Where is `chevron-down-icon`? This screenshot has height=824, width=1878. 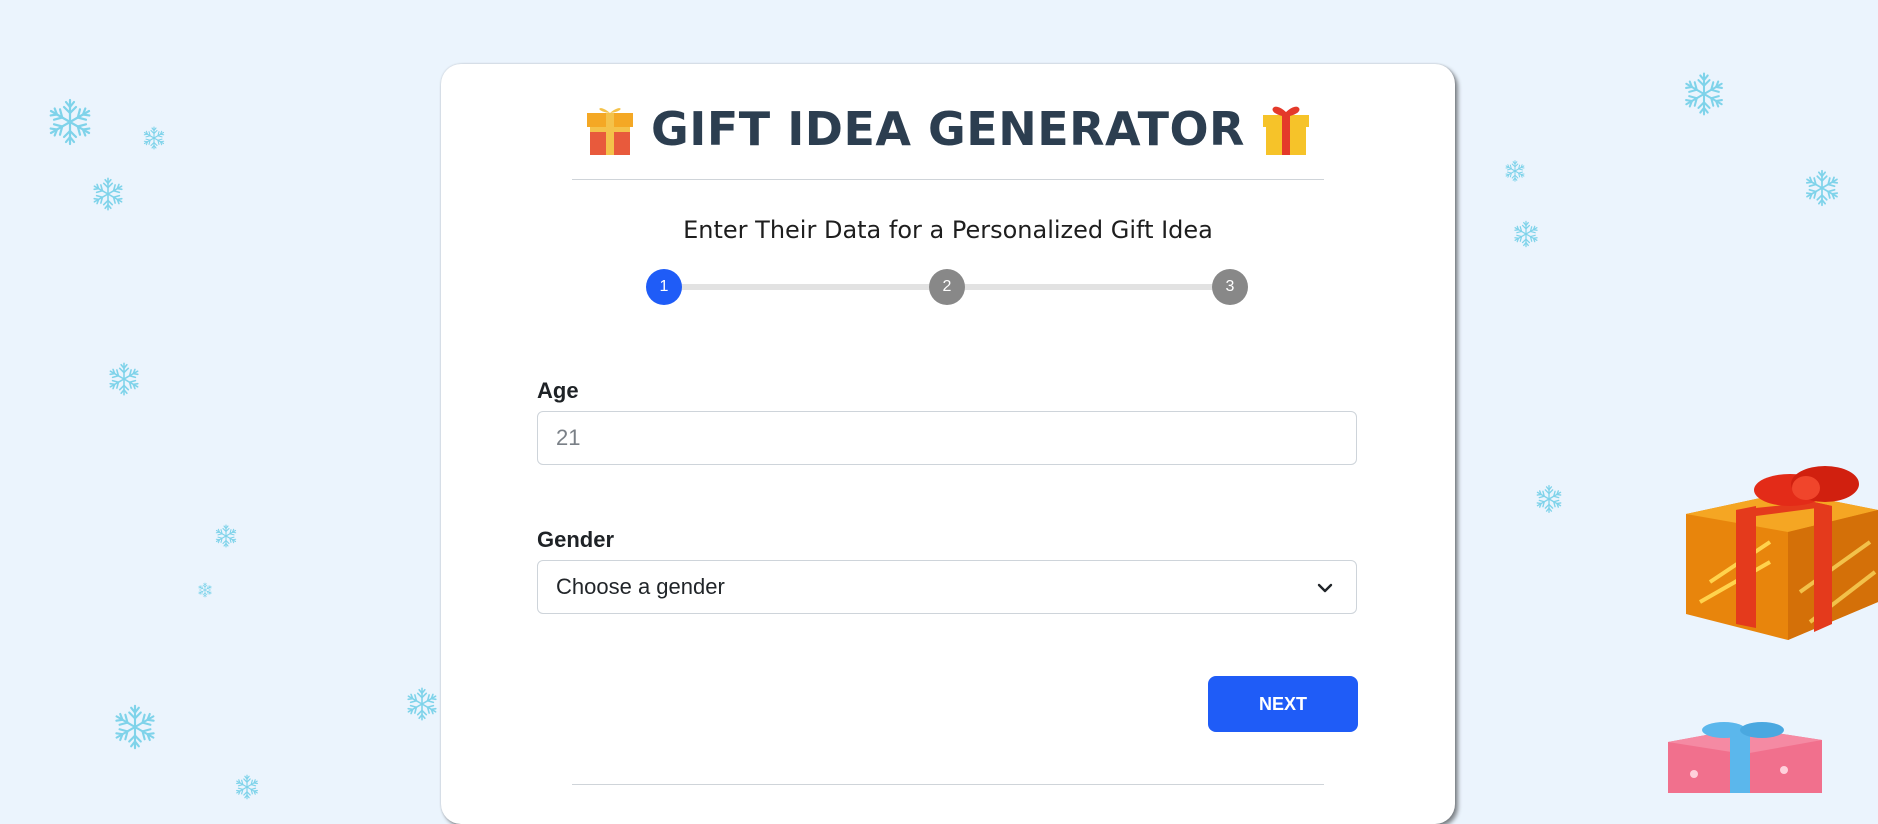 chevron-down-icon is located at coordinates (1325, 588).